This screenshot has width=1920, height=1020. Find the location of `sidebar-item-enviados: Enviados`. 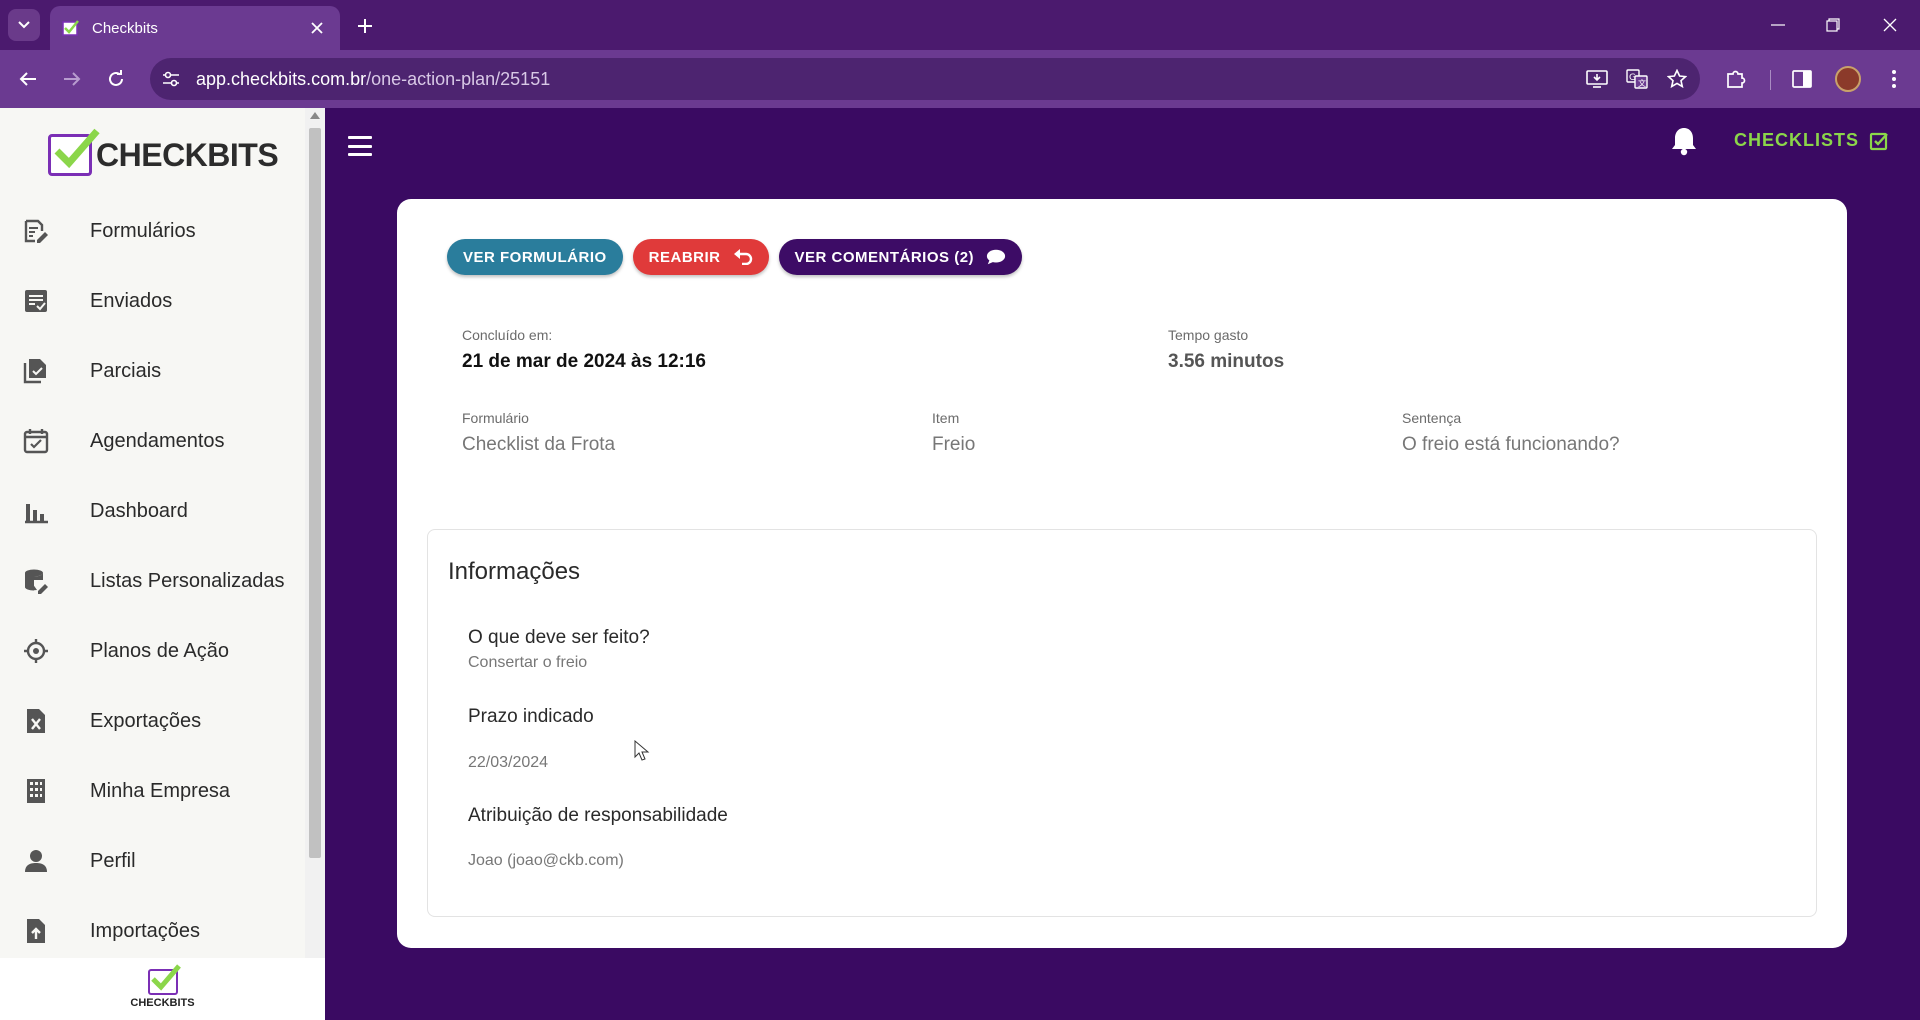

sidebar-item-enviados: Enviados is located at coordinates (152, 301).